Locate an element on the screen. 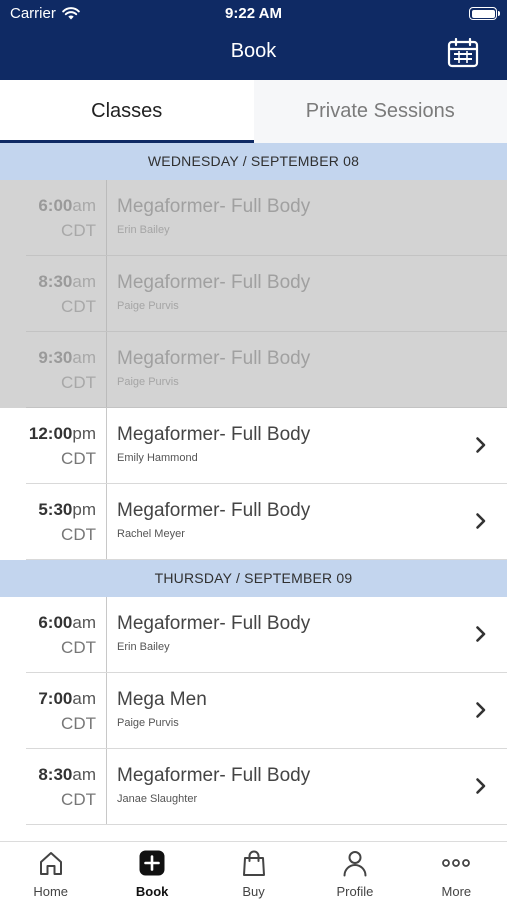 The image size is (507, 900). tabbar-more-label: More is located at coordinates (456, 891).